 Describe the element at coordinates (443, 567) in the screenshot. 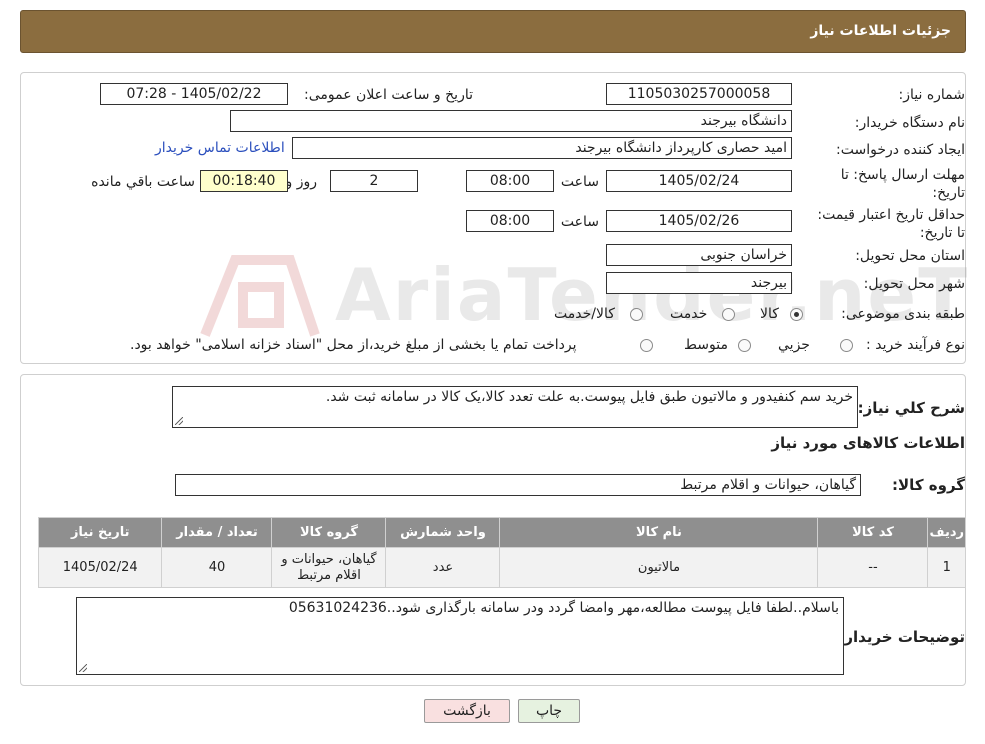

I see `cell-unit: عدد` at that location.